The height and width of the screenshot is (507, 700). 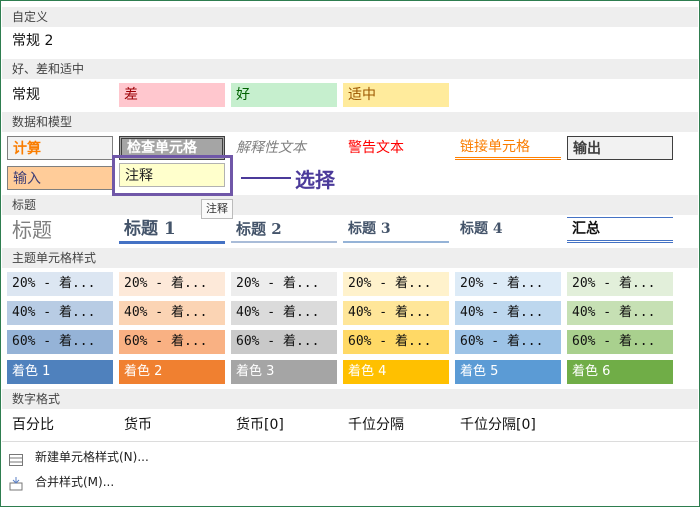 What do you see at coordinates (350, 258) in the screenshot?
I see `section-theme-styles: 主题单元格样式` at bounding box center [350, 258].